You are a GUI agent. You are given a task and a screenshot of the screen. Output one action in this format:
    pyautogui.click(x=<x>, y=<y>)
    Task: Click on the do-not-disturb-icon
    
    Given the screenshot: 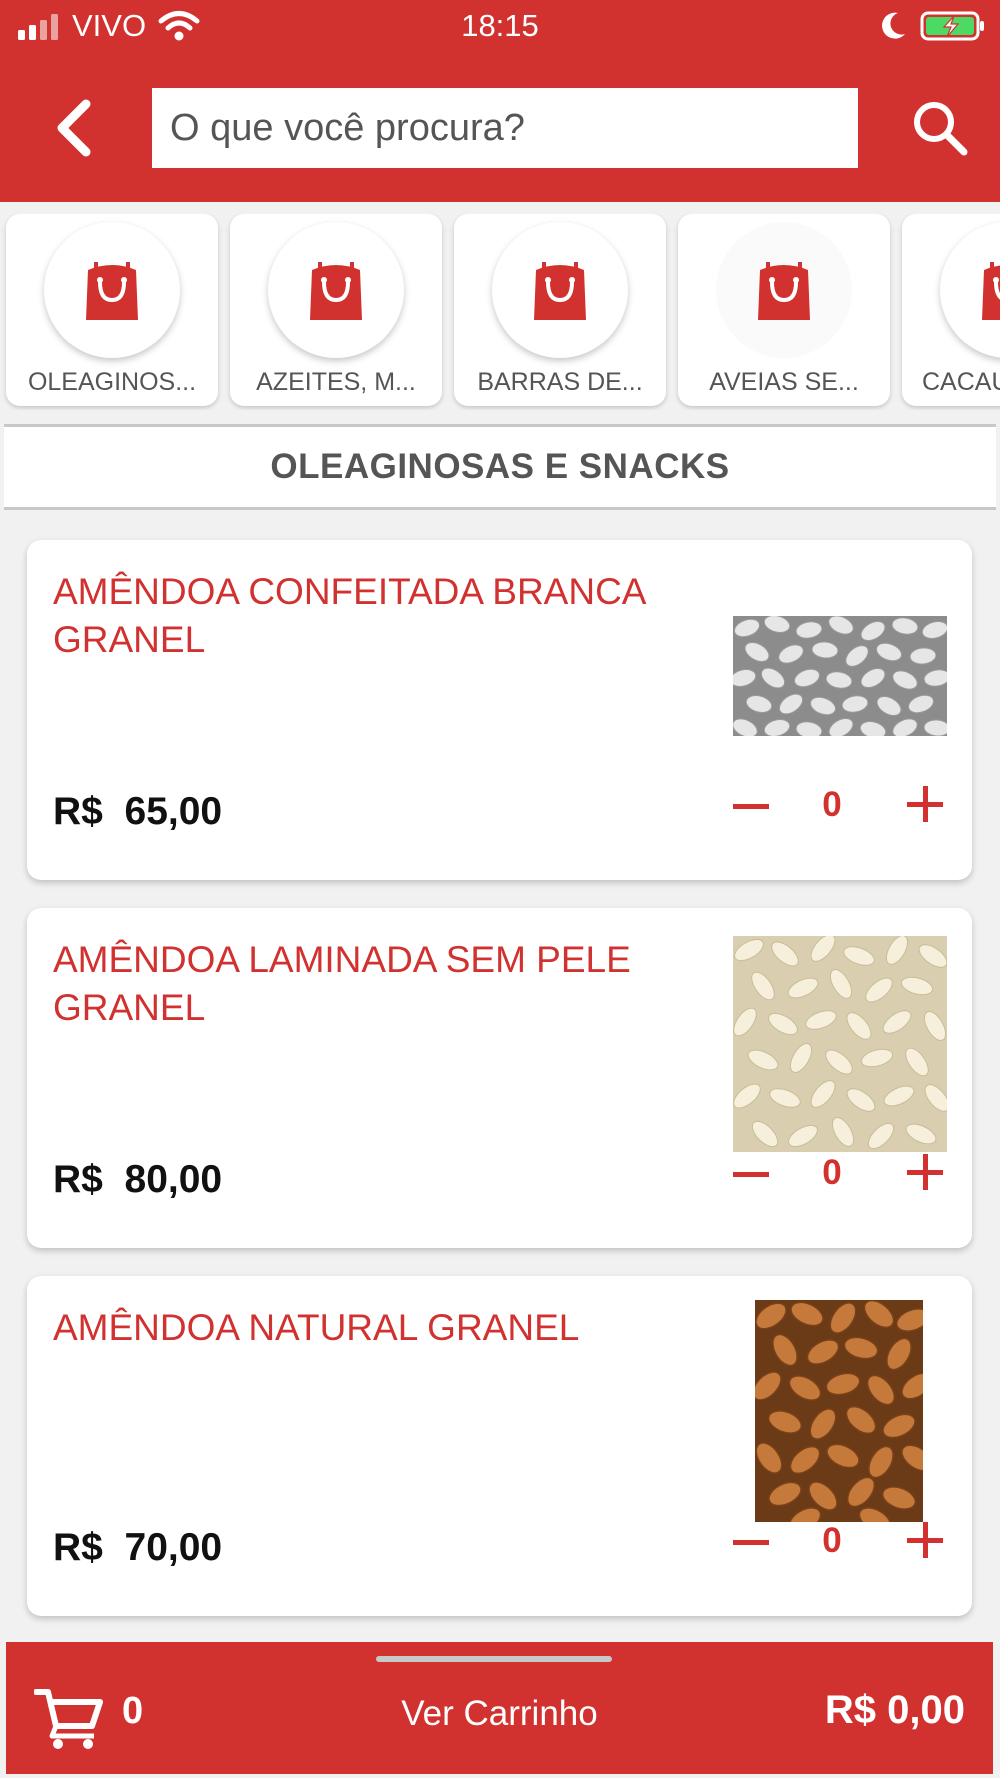 What is the action you would take?
    pyautogui.click(x=893, y=25)
    